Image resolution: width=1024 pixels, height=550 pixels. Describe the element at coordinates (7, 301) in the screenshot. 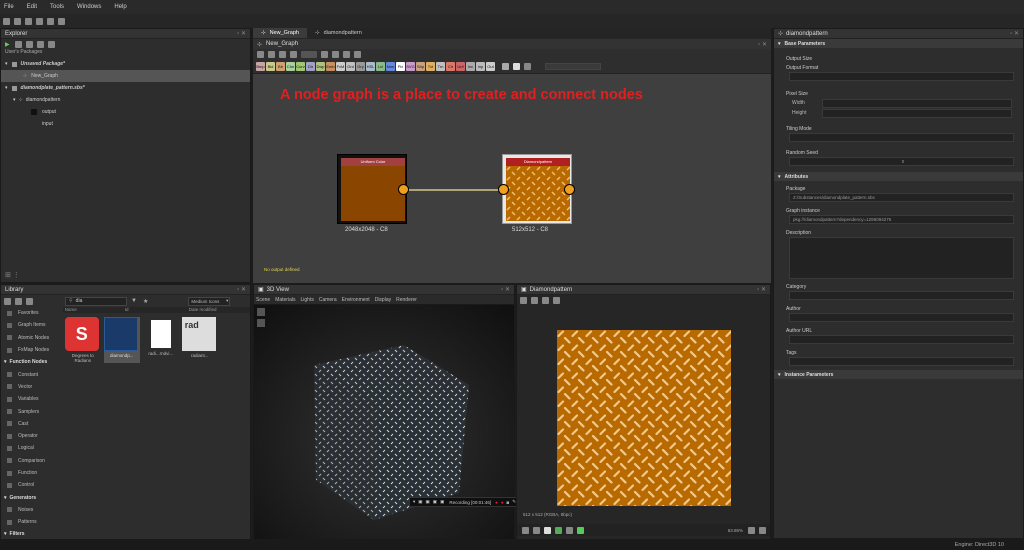

I see `folder-icon` at that location.